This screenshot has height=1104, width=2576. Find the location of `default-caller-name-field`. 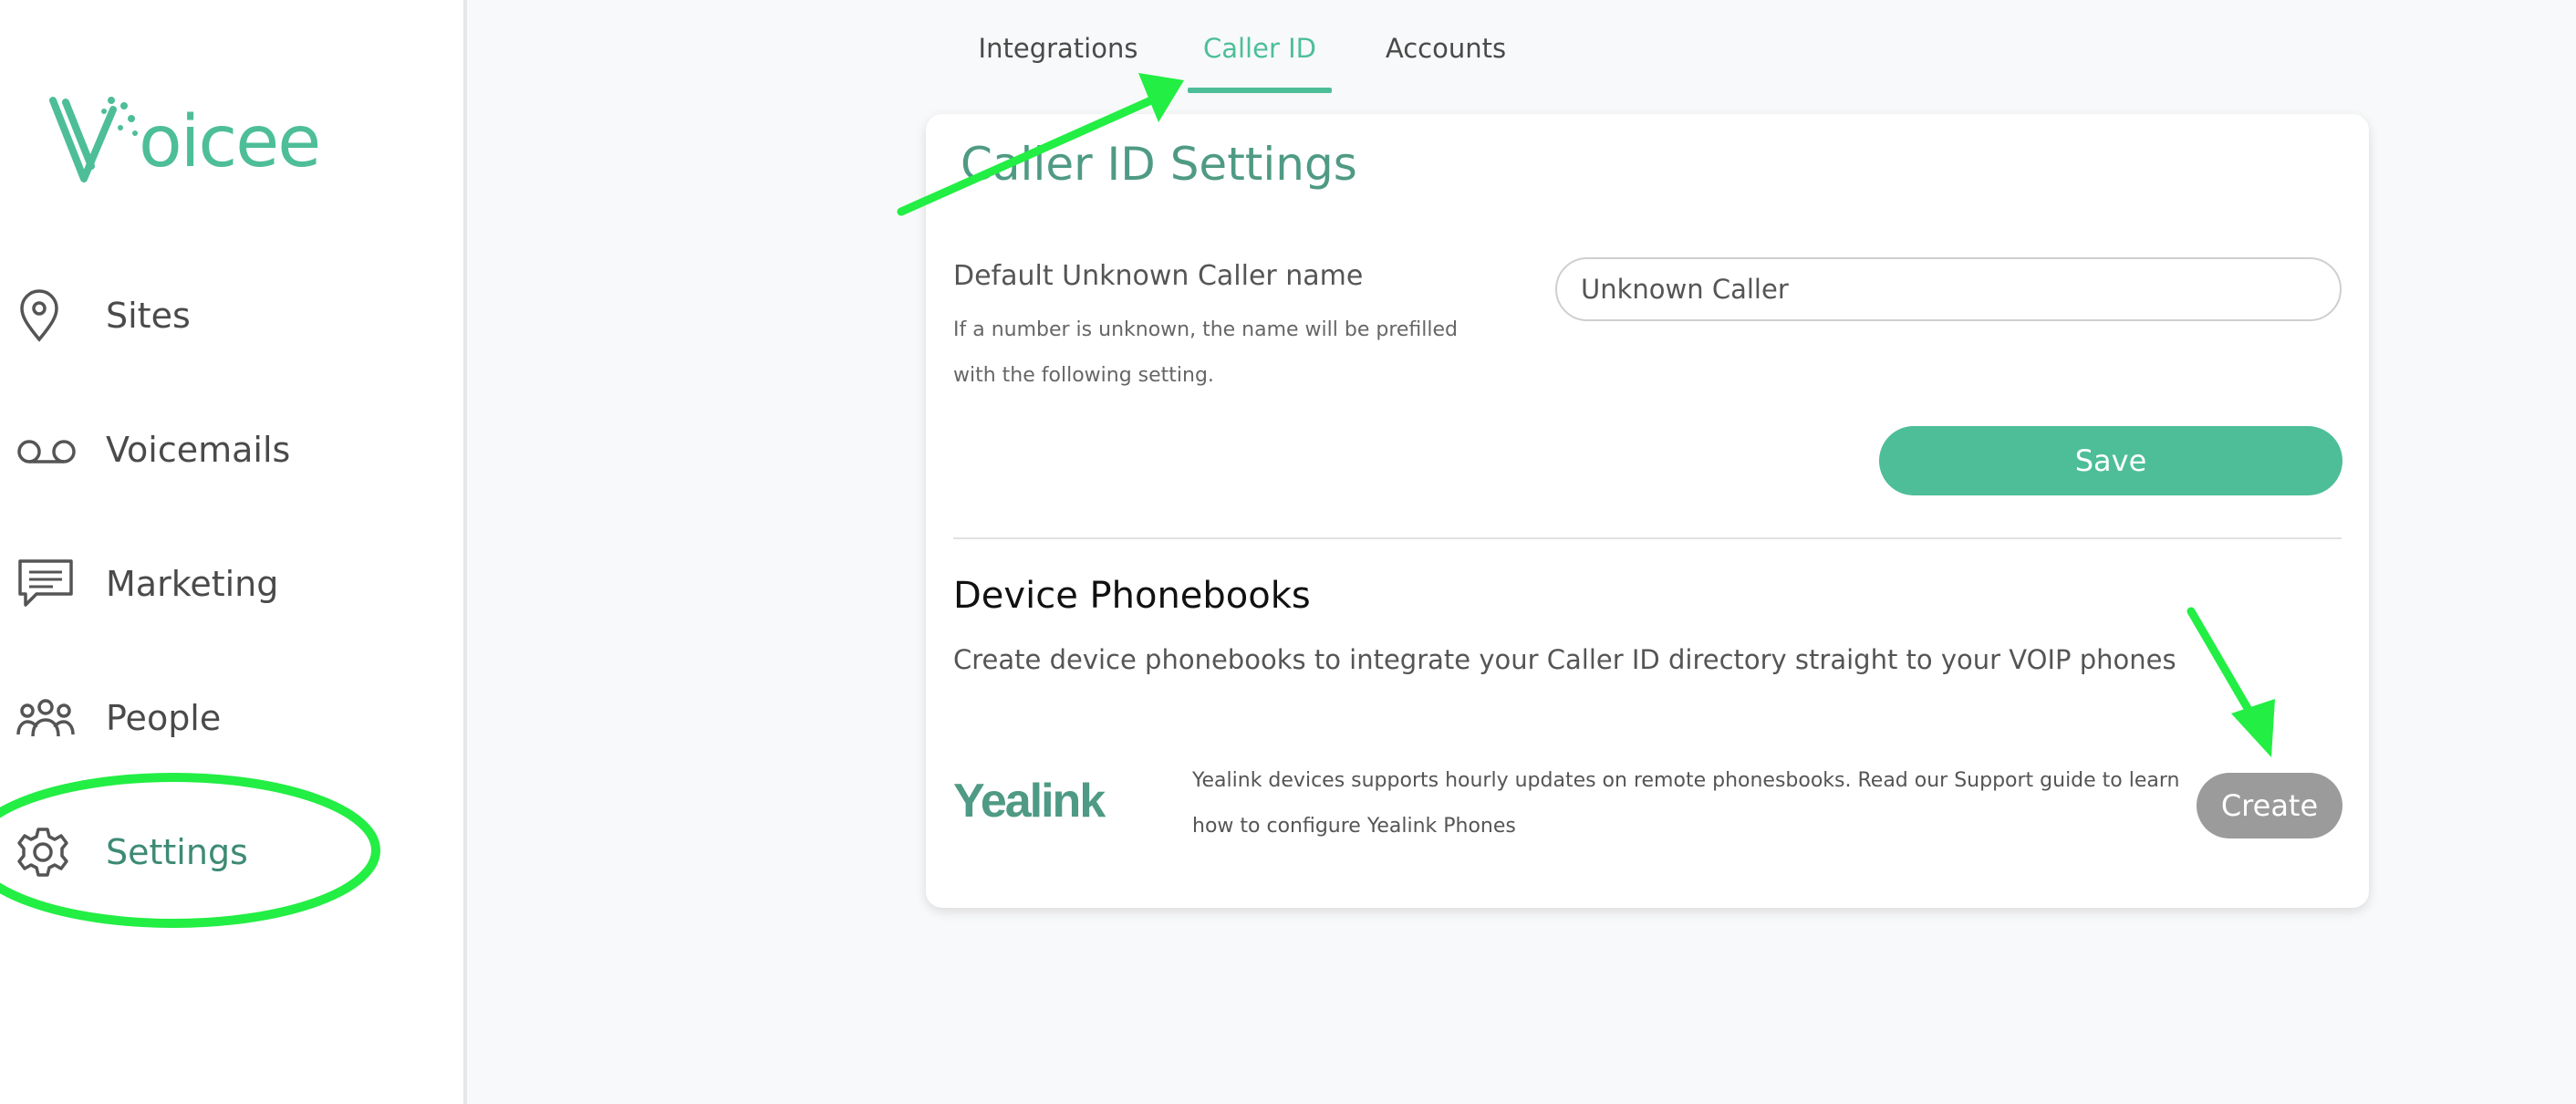

default-caller-name-field is located at coordinates (1949, 289).